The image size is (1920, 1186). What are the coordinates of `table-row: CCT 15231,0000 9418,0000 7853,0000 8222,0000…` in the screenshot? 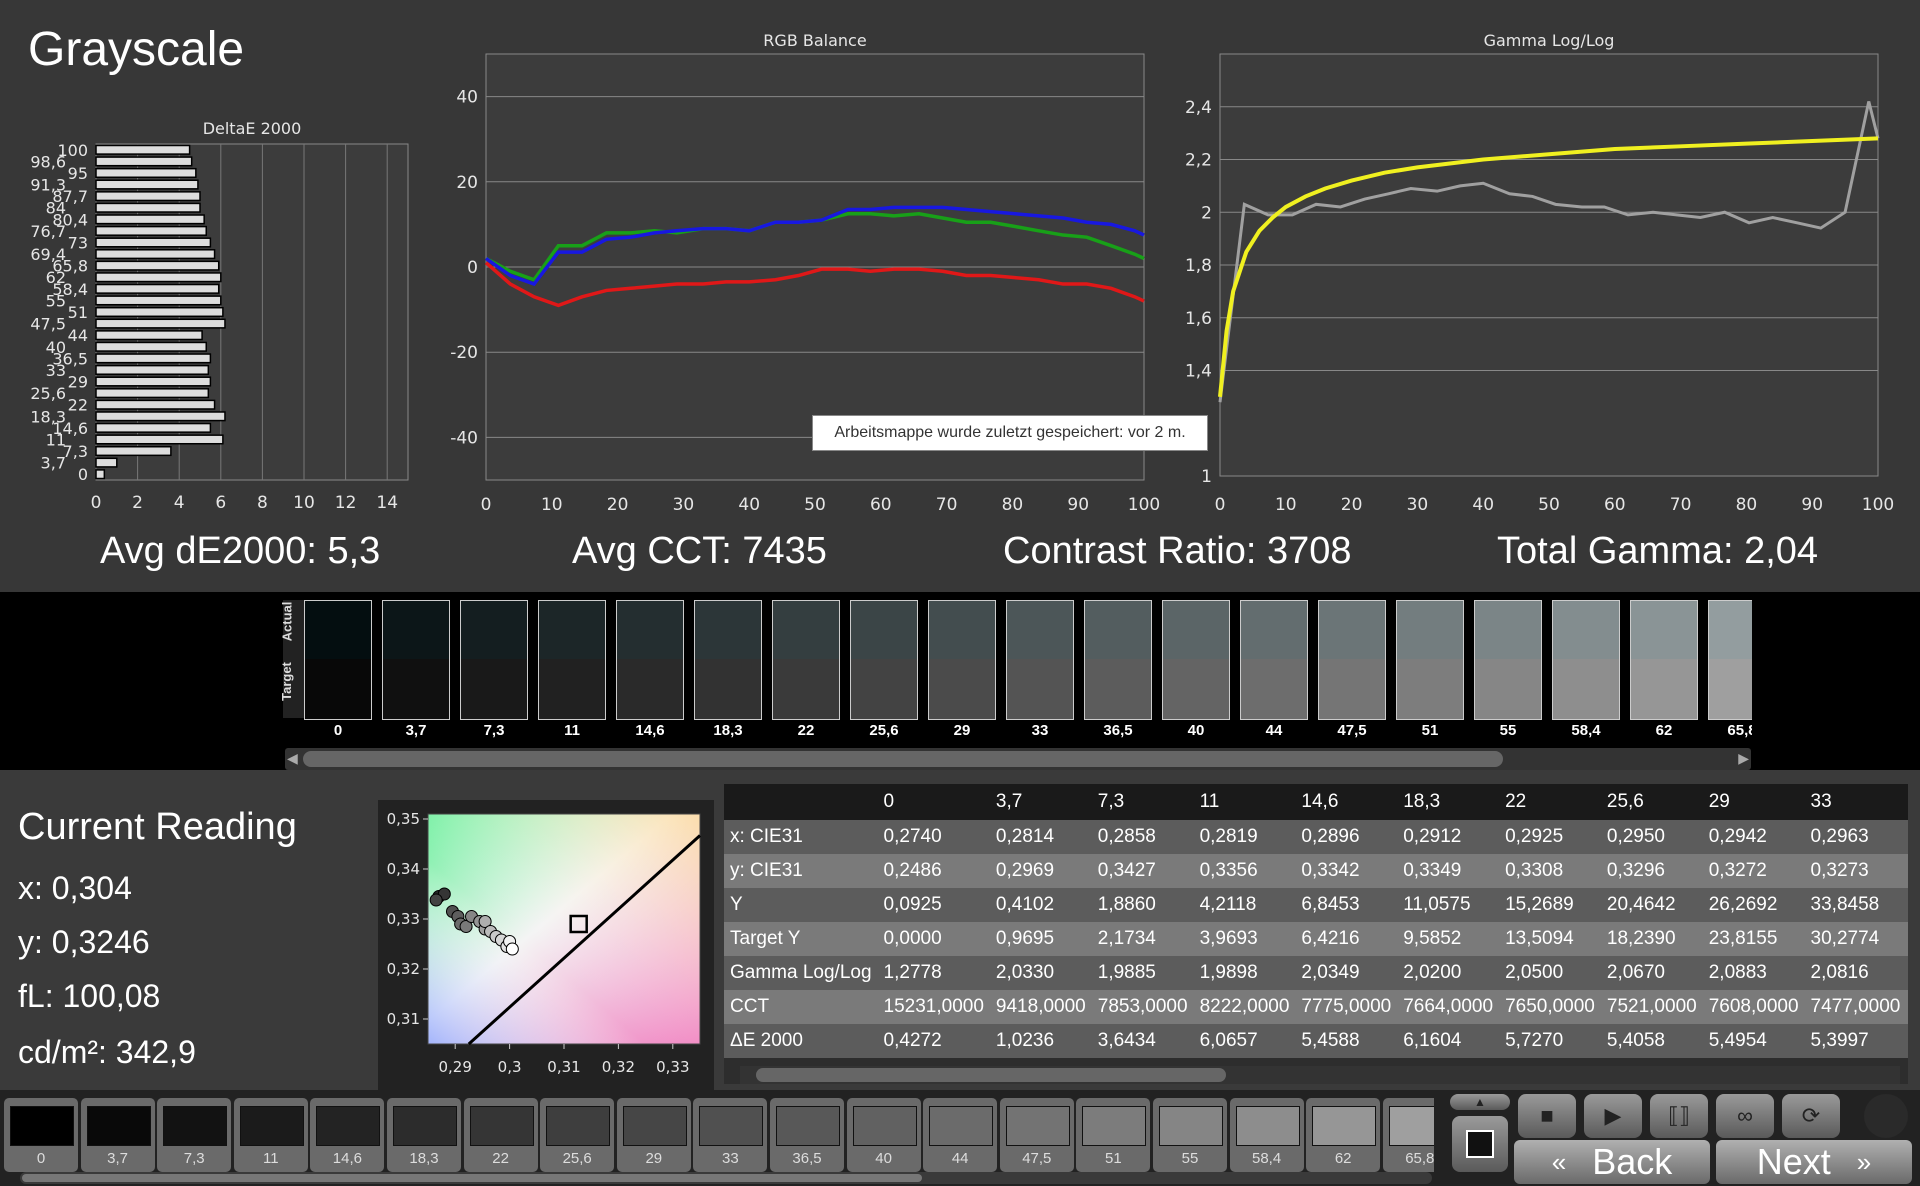 It's located at (1316, 1007).